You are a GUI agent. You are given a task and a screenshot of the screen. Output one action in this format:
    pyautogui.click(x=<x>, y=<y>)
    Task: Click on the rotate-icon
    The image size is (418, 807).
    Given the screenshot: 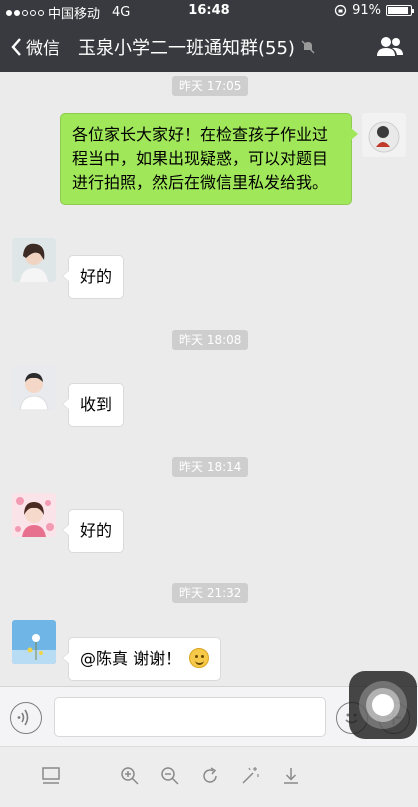 What is the action you would take?
    pyautogui.click(x=210, y=776)
    